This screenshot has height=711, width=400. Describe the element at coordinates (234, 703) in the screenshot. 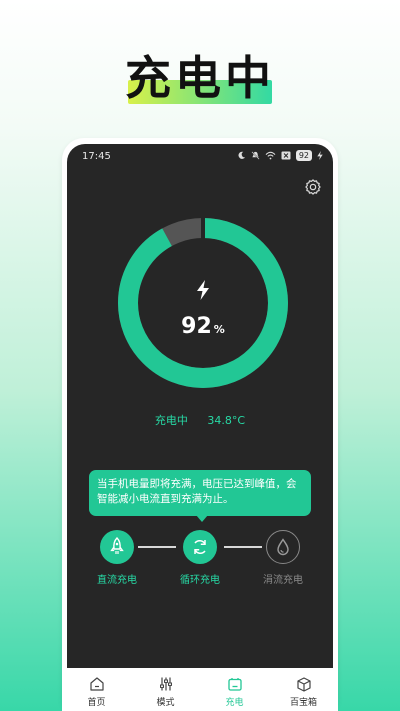

I see `tab-charge-label: 充电` at that location.